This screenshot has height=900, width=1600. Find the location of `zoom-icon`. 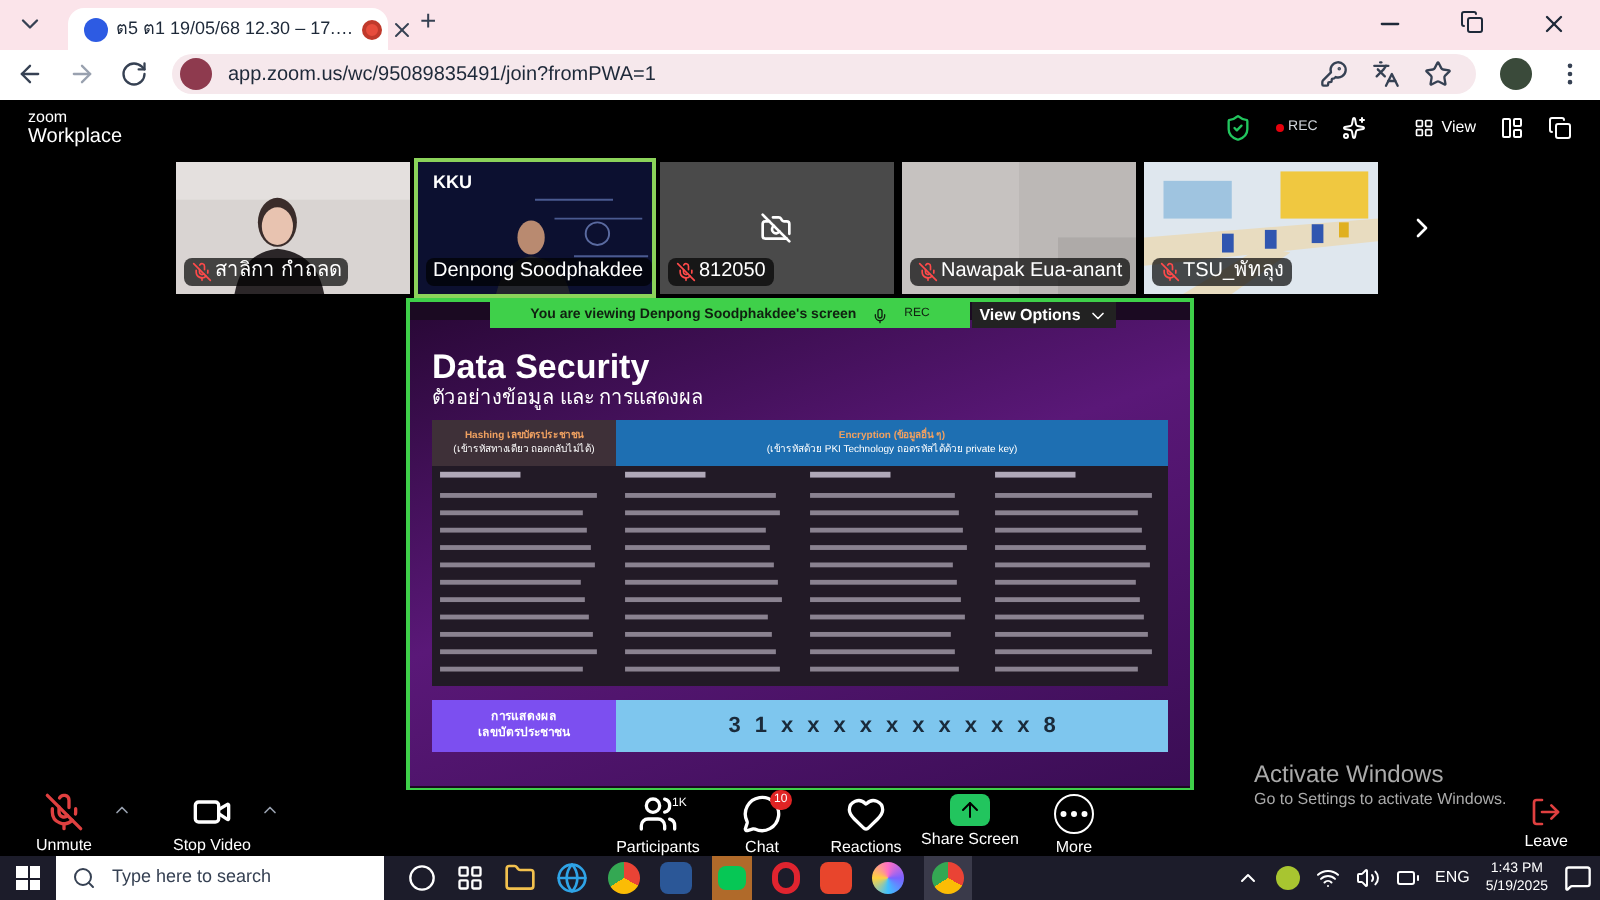

zoom-icon is located at coordinates (96, 29).